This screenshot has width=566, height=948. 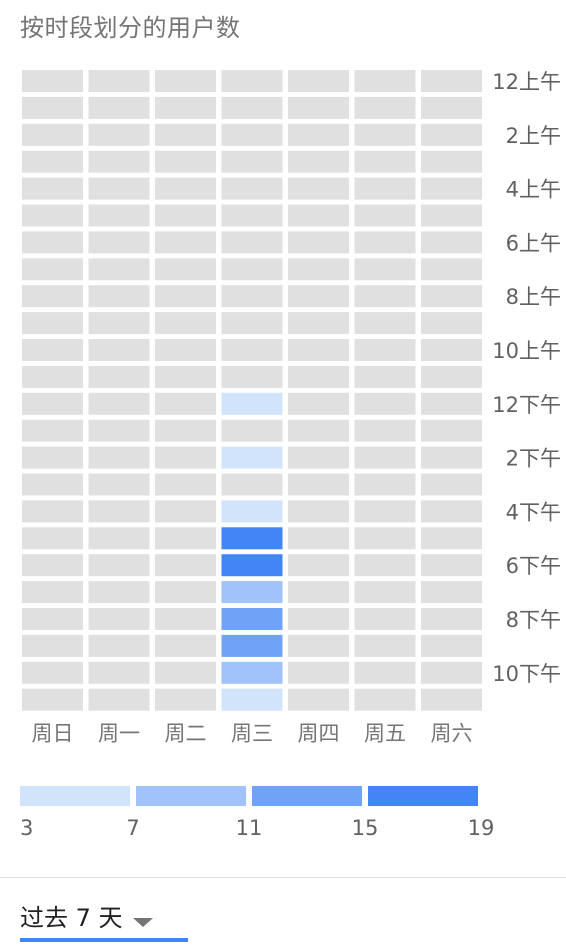 What do you see at coordinates (53, 734) in the screenshot?
I see `day-label: 周日` at bounding box center [53, 734].